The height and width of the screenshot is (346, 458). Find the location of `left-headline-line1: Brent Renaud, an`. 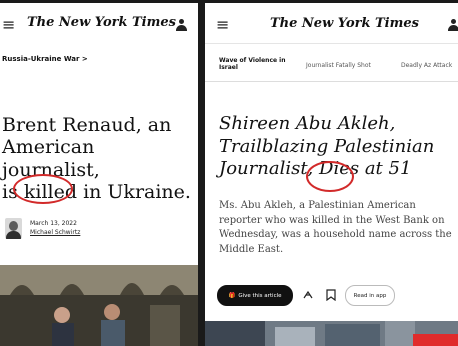

left-headline-line1: Brent Renaud, an is located at coordinates (87, 125).